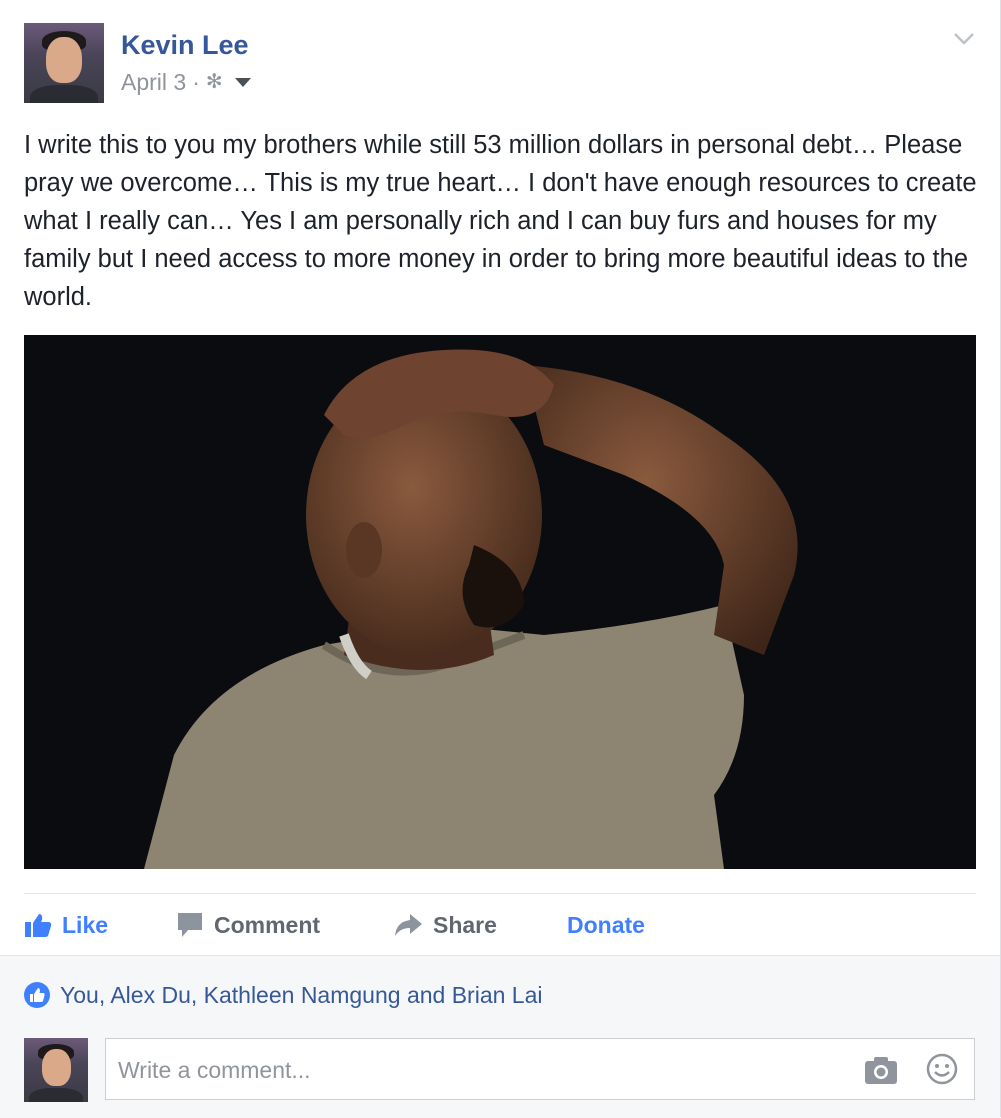 The height and width of the screenshot is (1118, 1001). Describe the element at coordinates (408, 925) in the screenshot. I see `share-arrow-icon` at that location.